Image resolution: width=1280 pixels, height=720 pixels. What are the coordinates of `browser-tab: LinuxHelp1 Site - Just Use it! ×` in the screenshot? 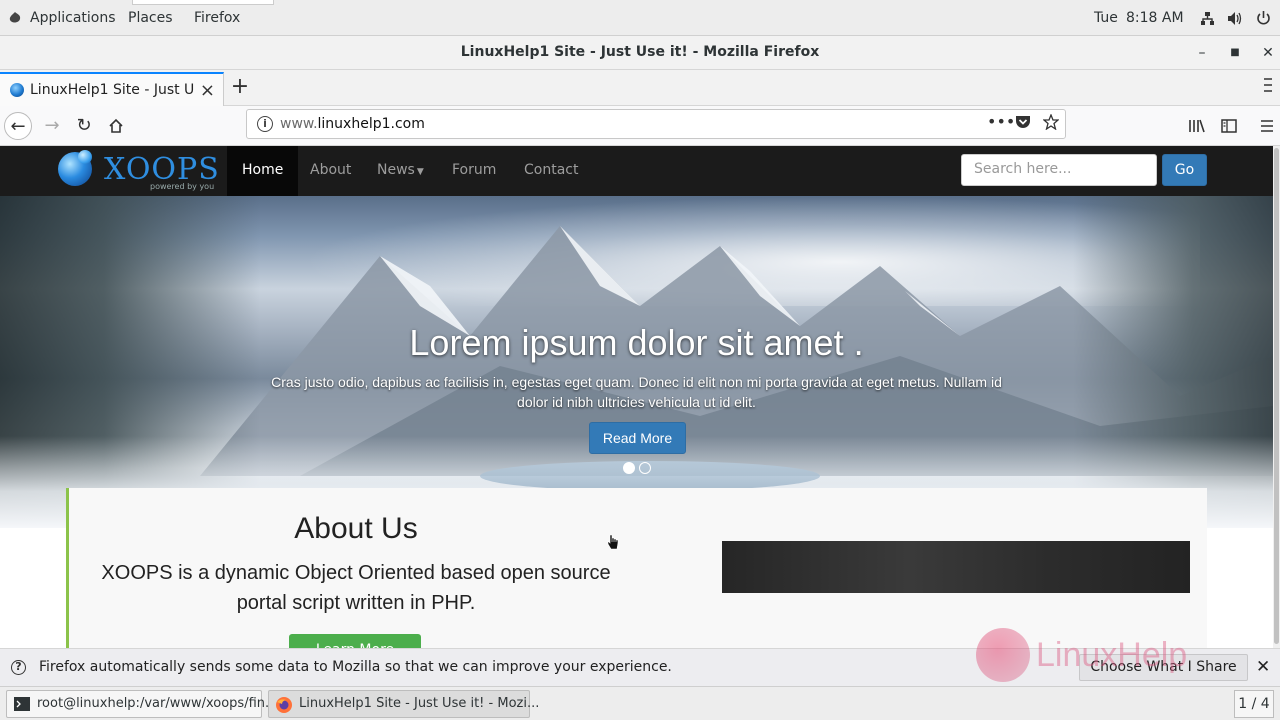 It's located at (112, 89).